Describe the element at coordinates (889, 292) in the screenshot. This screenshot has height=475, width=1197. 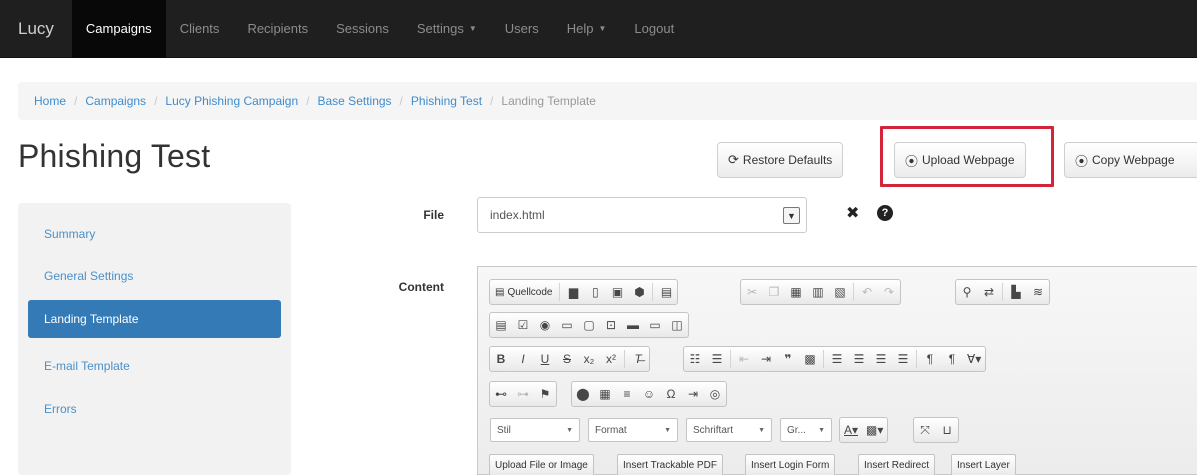
I see `redo-icon: ↷` at that location.